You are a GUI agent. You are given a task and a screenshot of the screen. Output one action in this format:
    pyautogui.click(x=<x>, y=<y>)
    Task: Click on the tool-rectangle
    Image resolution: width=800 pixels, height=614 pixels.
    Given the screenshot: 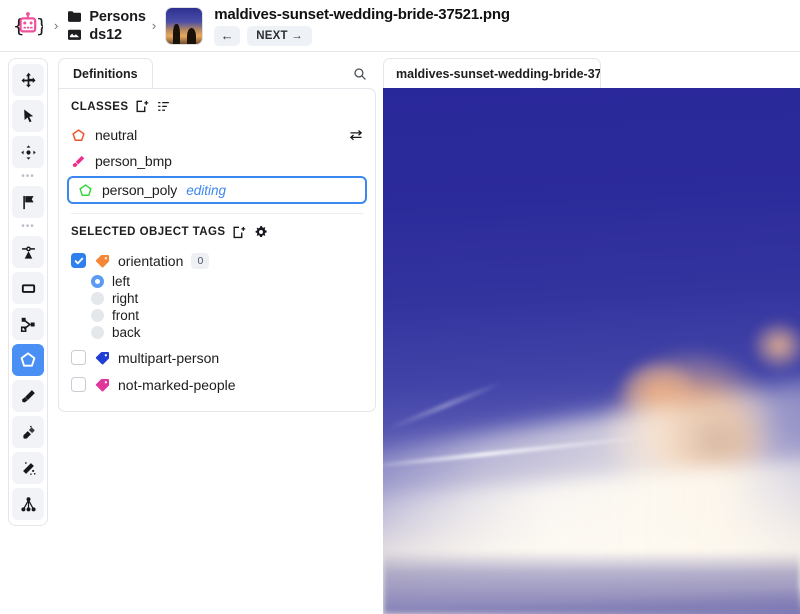 What is the action you would take?
    pyautogui.click(x=28, y=288)
    